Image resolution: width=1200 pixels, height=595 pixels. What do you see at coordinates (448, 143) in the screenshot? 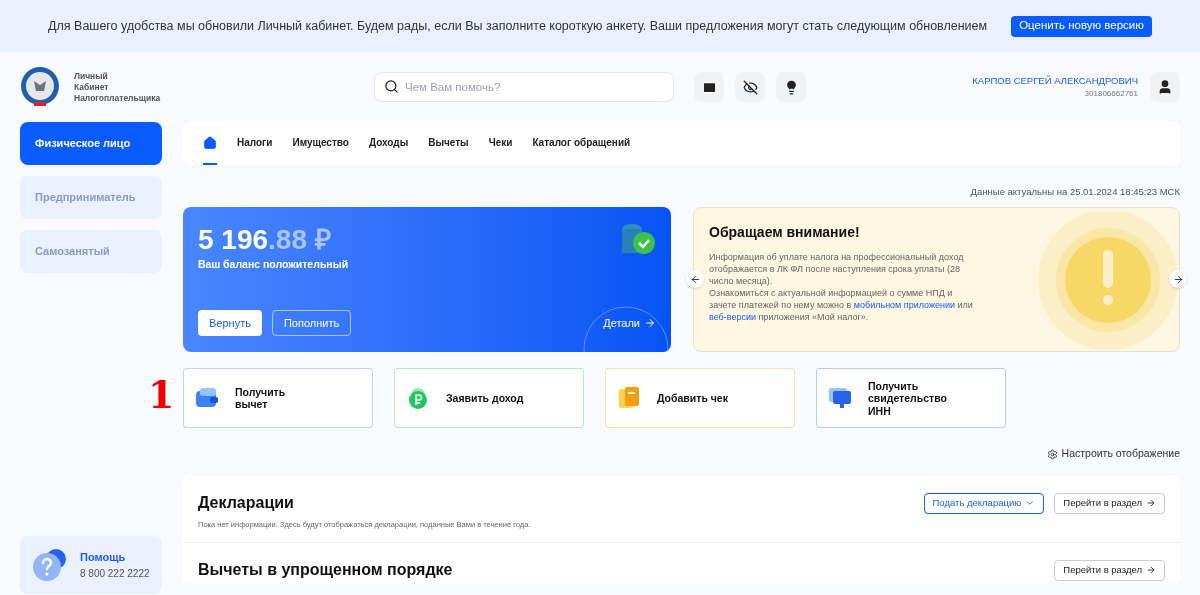
I see `nav-tab: Вычеты` at bounding box center [448, 143].